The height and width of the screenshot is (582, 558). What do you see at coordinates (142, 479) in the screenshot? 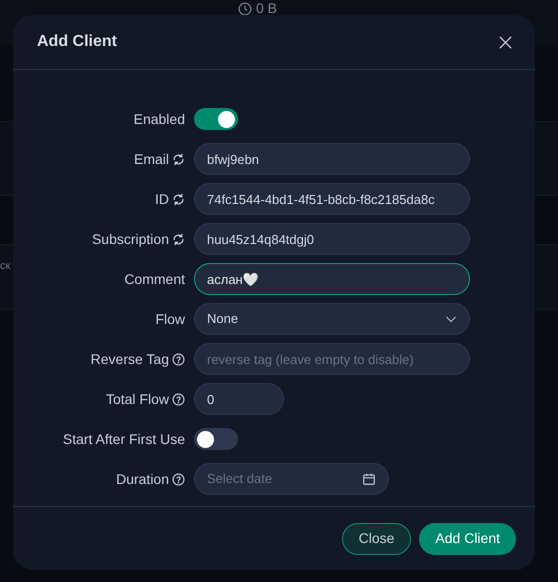
I see `field-label: Duration` at bounding box center [142, 479].